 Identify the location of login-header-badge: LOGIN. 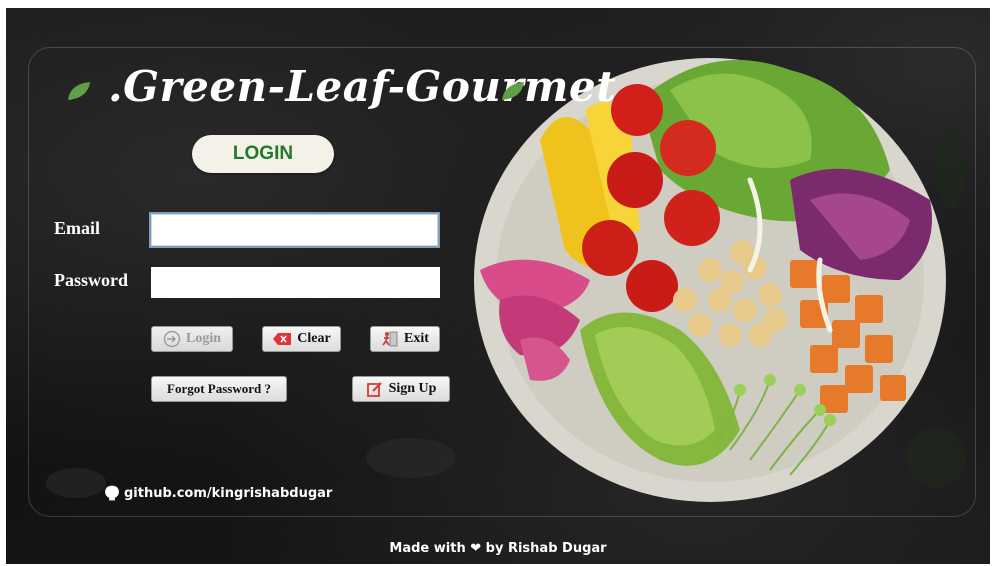
(263, 154).